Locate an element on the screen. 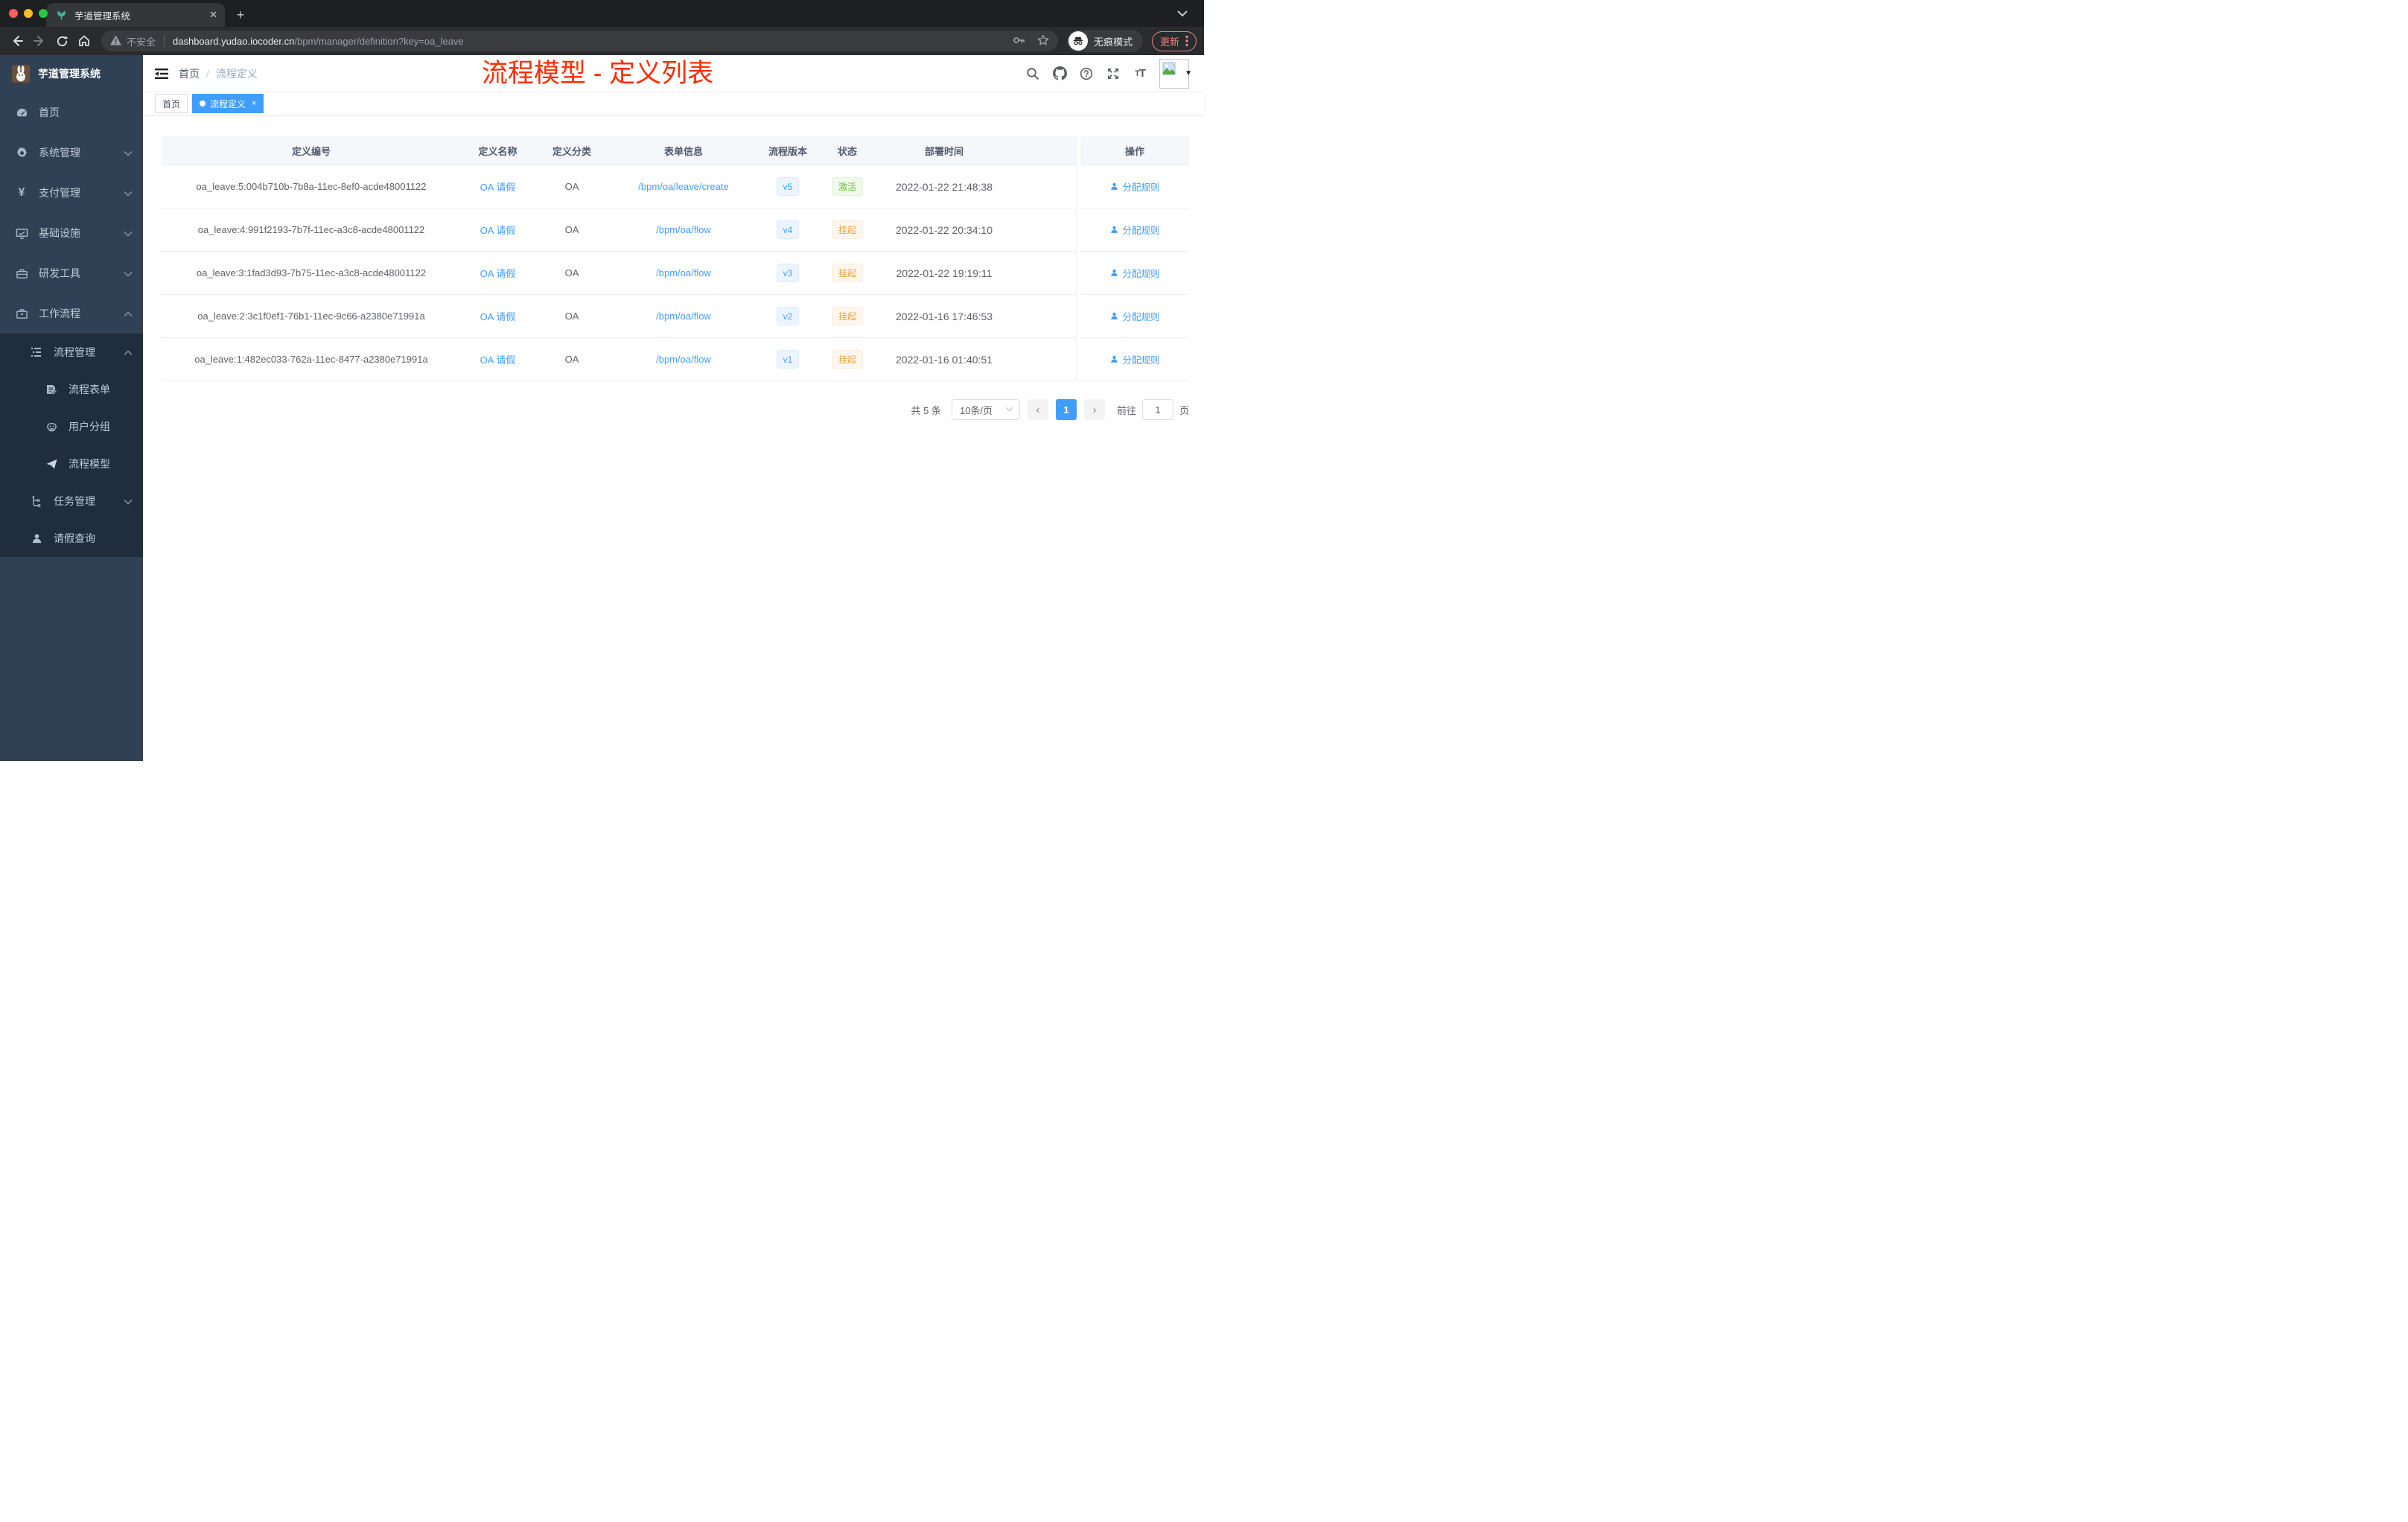  sidebar-item-system: 系统管理 is located at coordinates (71, 153).